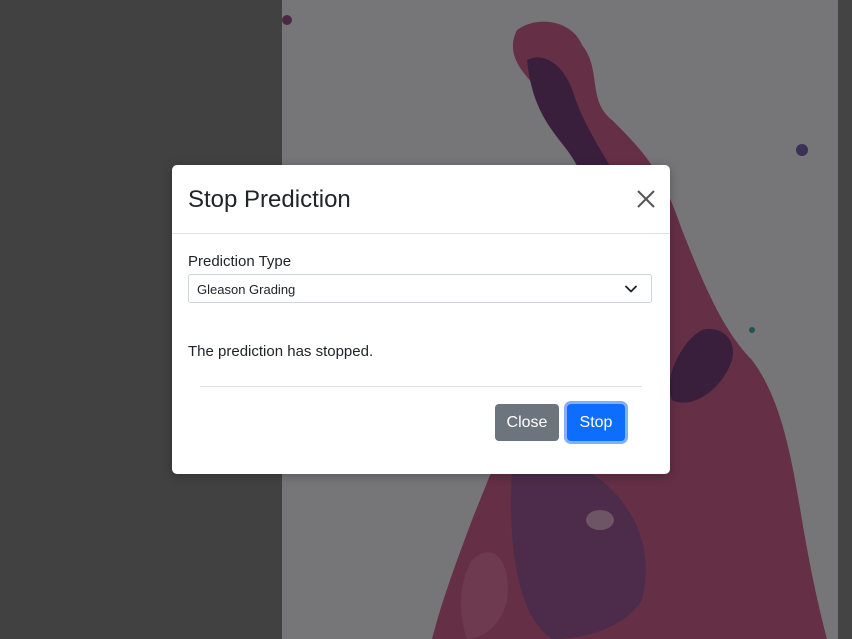 This screenshot has width=852, height=639. What do you see at coordinates (246, 289) in the screenshot?
I see `select-value: Gleason Grading` at bounding box center [246, 289].